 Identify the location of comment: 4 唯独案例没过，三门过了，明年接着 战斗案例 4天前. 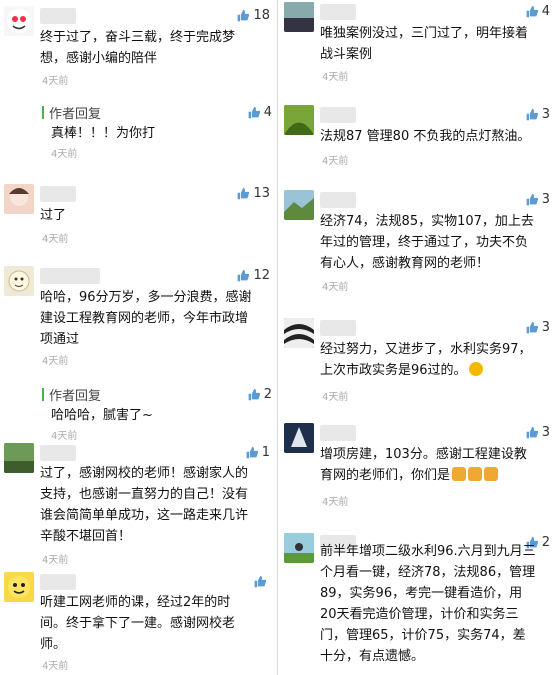
(419, 43).